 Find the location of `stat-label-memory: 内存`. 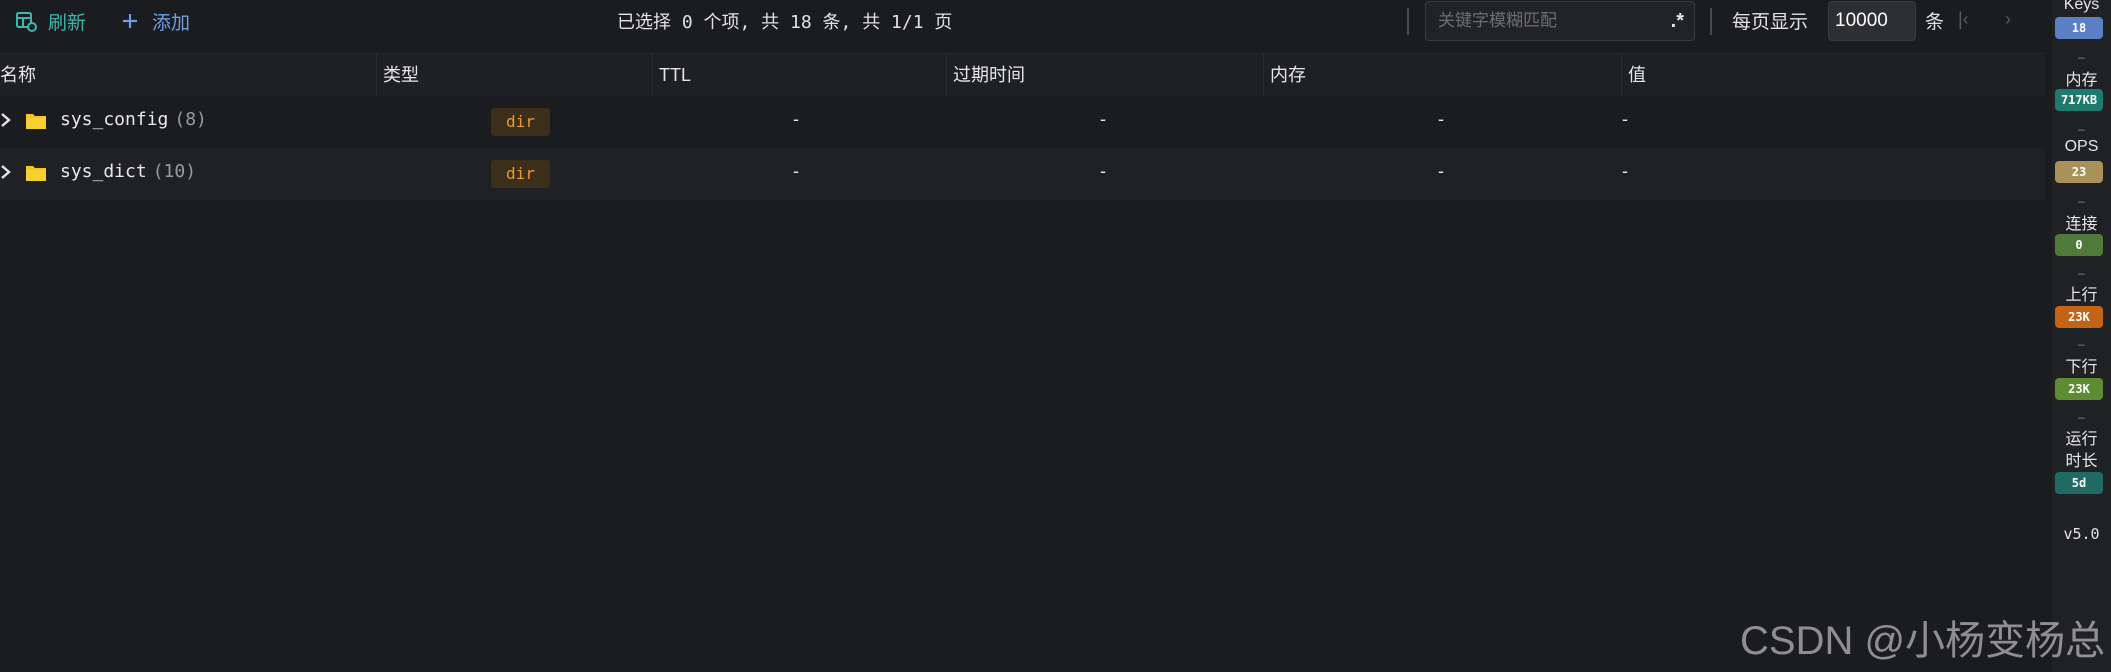

stat-label-memory: 内存 is located at coordinates (2081, 80).